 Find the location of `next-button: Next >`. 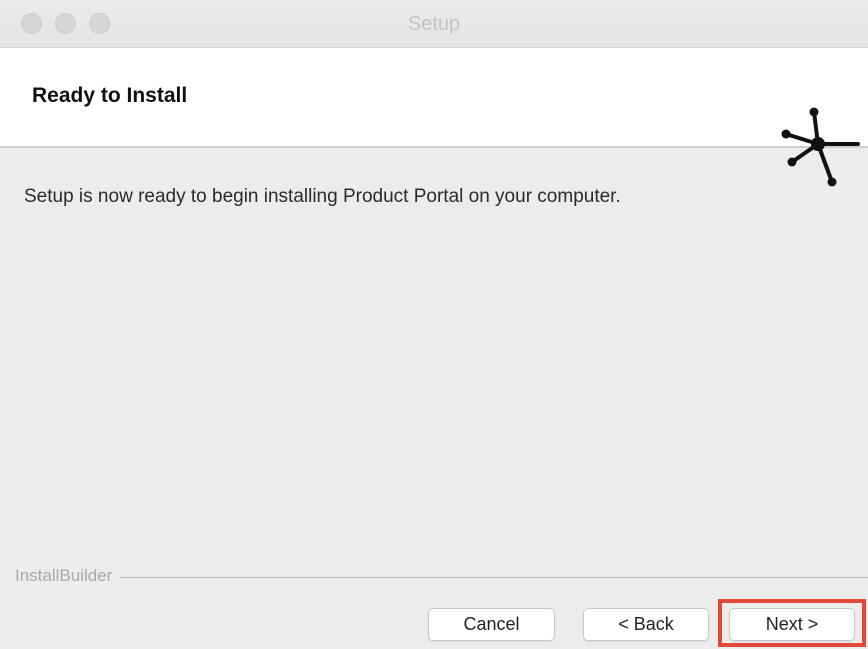

next-button: Next > is located at coordinates (792, 624).